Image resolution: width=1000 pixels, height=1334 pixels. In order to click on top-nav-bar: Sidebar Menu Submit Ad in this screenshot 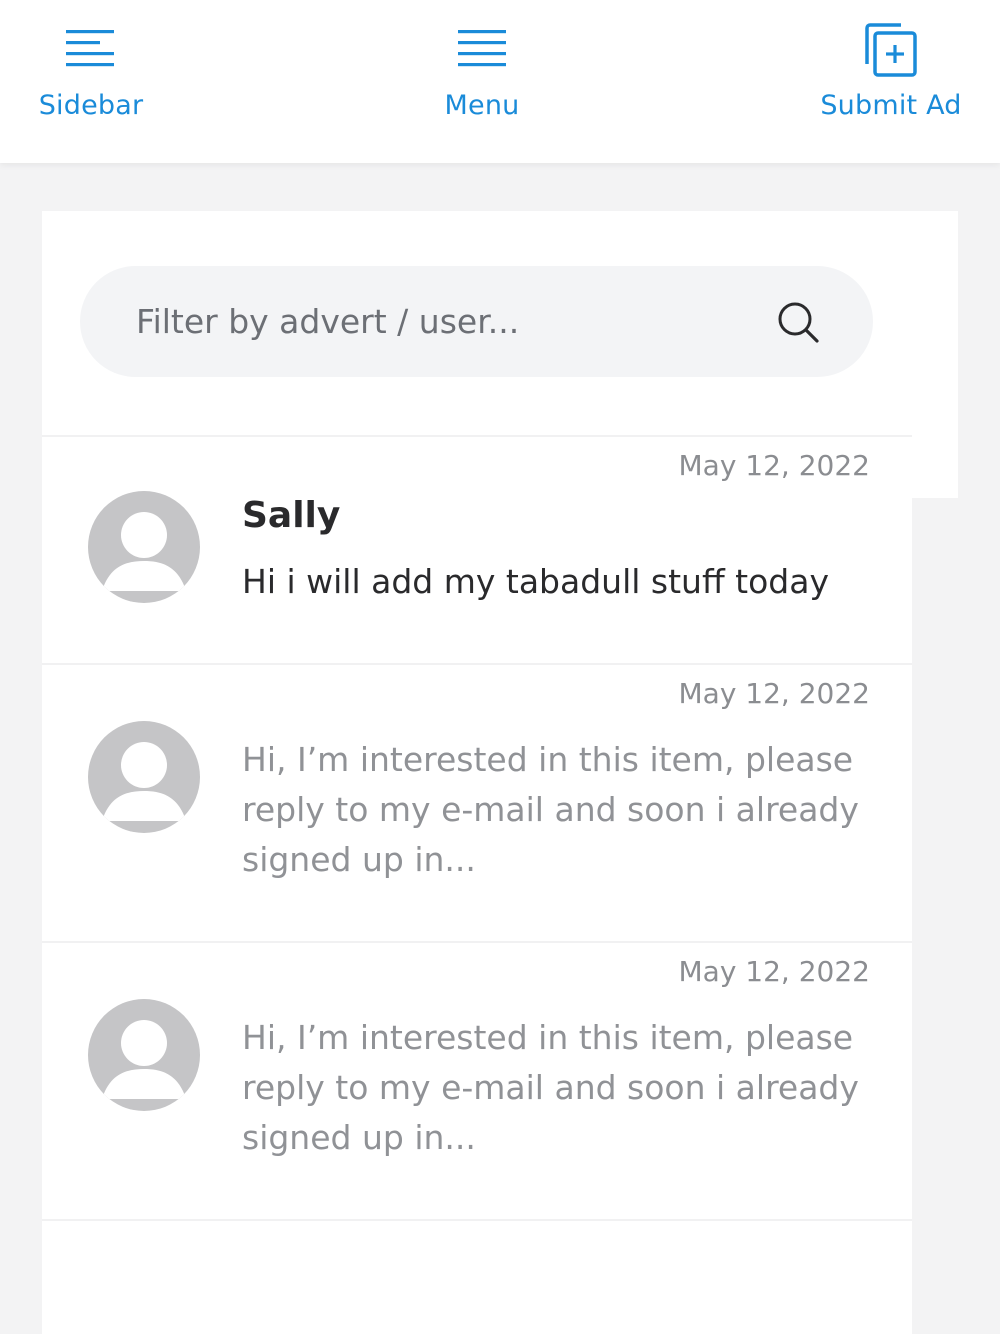, I will do `click(500, 81)`.